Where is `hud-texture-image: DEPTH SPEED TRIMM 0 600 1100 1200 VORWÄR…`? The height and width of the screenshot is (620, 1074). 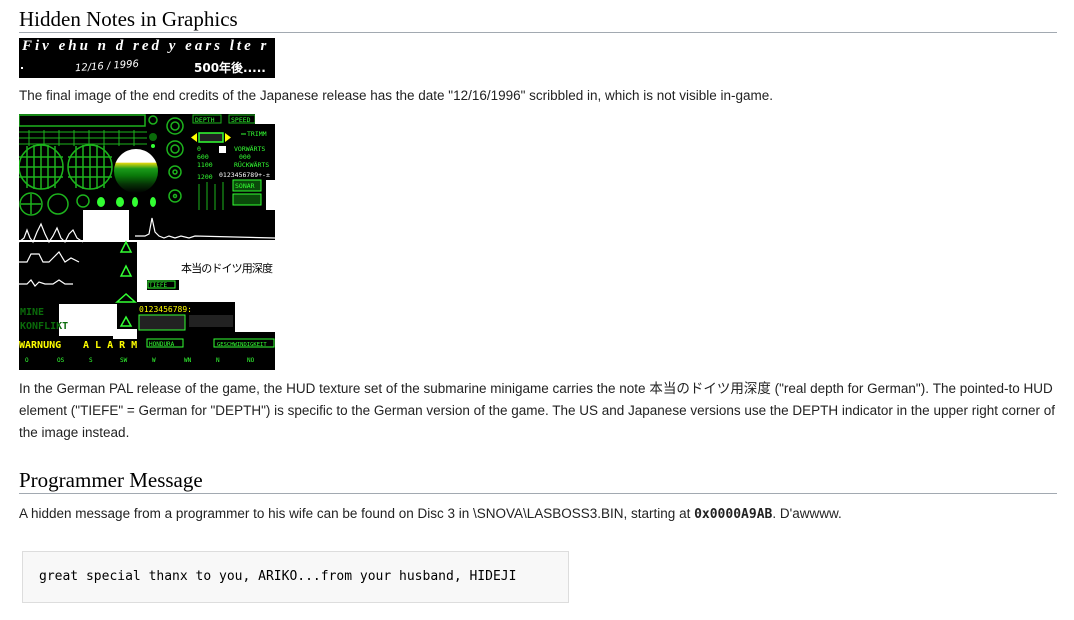
hud-texture-image: DEPTH SPEED TRIMM 0 600 1100 1200 VORWÄR… is located at coordinates (147, 242).